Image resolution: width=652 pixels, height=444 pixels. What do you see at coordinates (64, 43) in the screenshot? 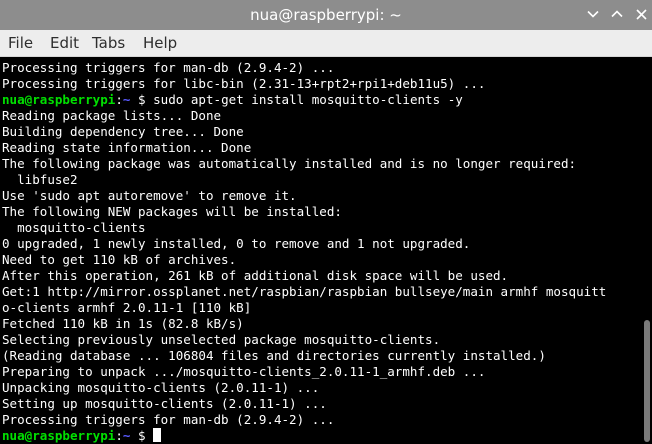
I see `menu-edit: Edit` at bounding box center [64, 43].